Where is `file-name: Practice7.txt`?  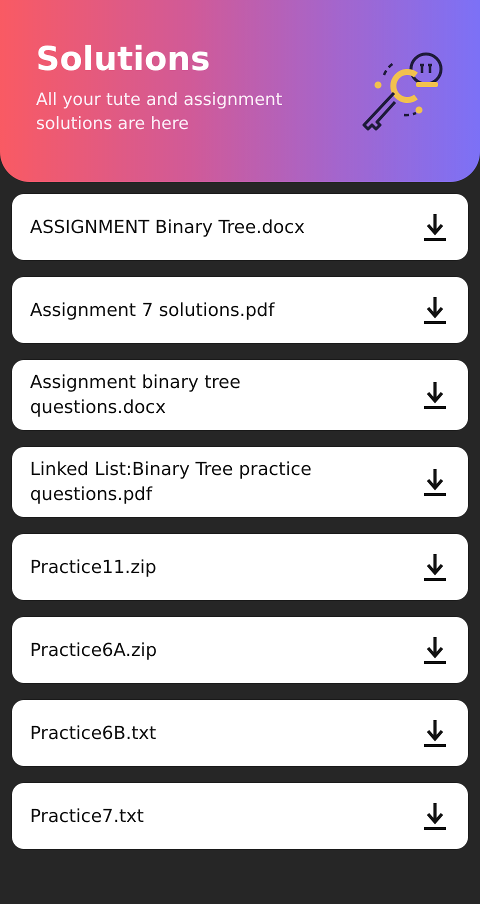 file-name: Practice7.txt is located at coordinates (87, 816).